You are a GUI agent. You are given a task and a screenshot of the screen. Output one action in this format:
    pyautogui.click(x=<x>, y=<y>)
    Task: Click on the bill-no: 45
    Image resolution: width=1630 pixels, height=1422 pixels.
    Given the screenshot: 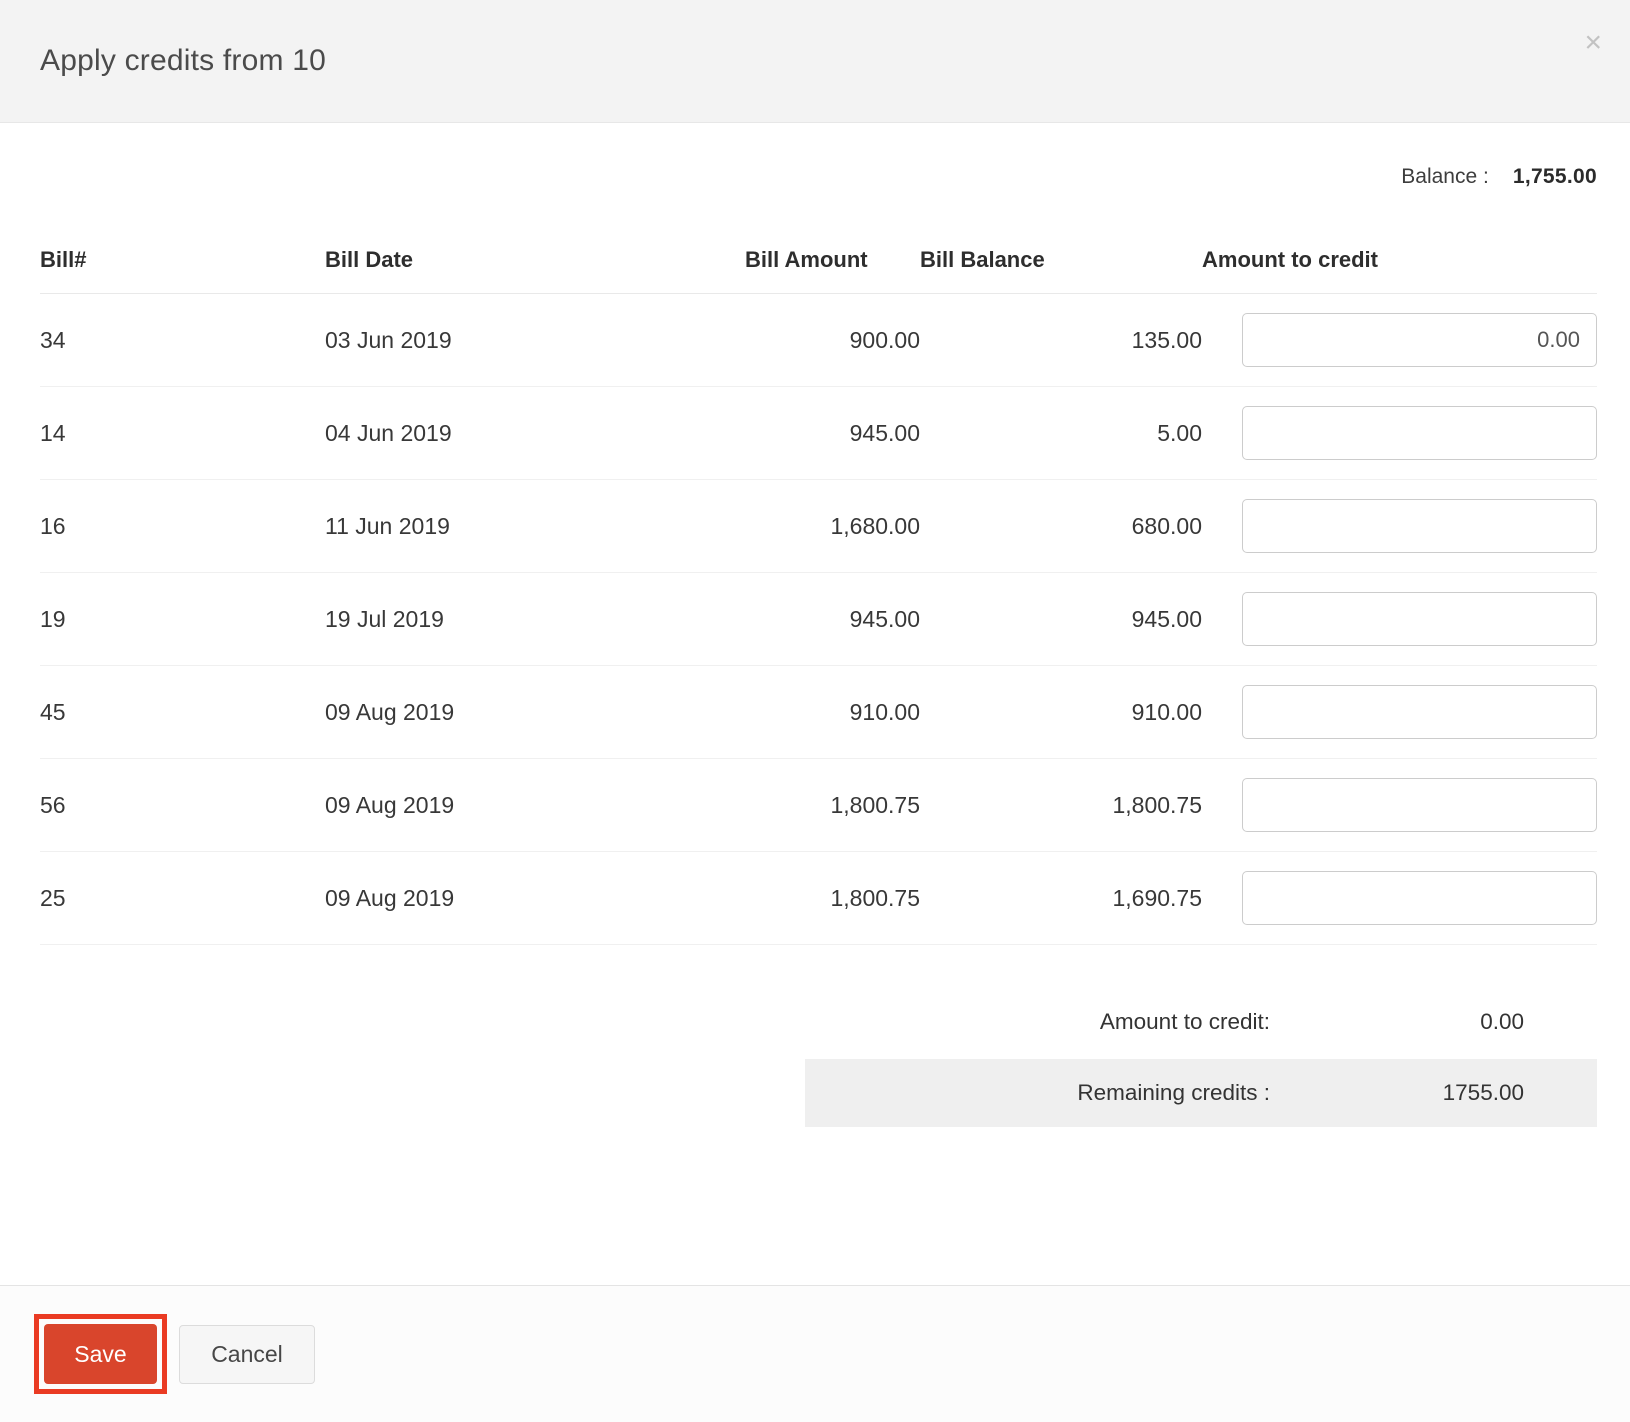 What is the action you would take?
    pyautogui.click(x=182, y=712)
    